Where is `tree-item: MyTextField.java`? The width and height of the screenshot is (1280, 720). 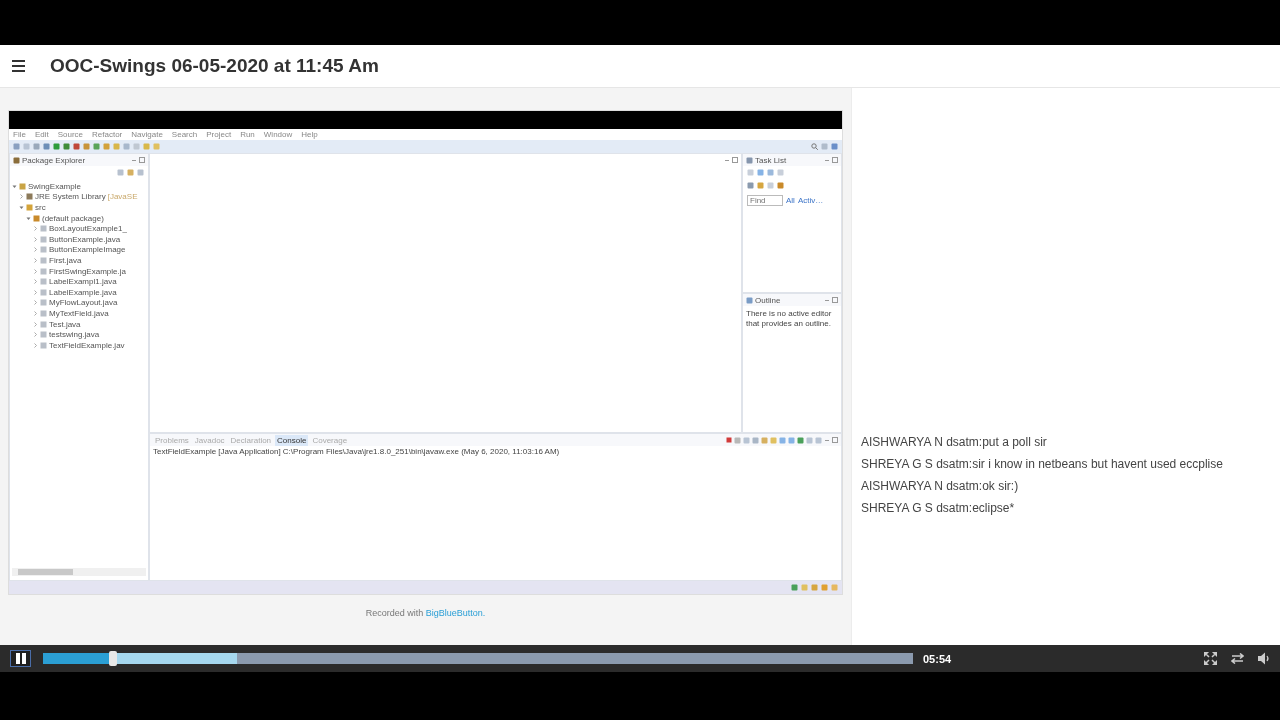
tree-item: MyTextField.java is located at coordinates (79, 313).